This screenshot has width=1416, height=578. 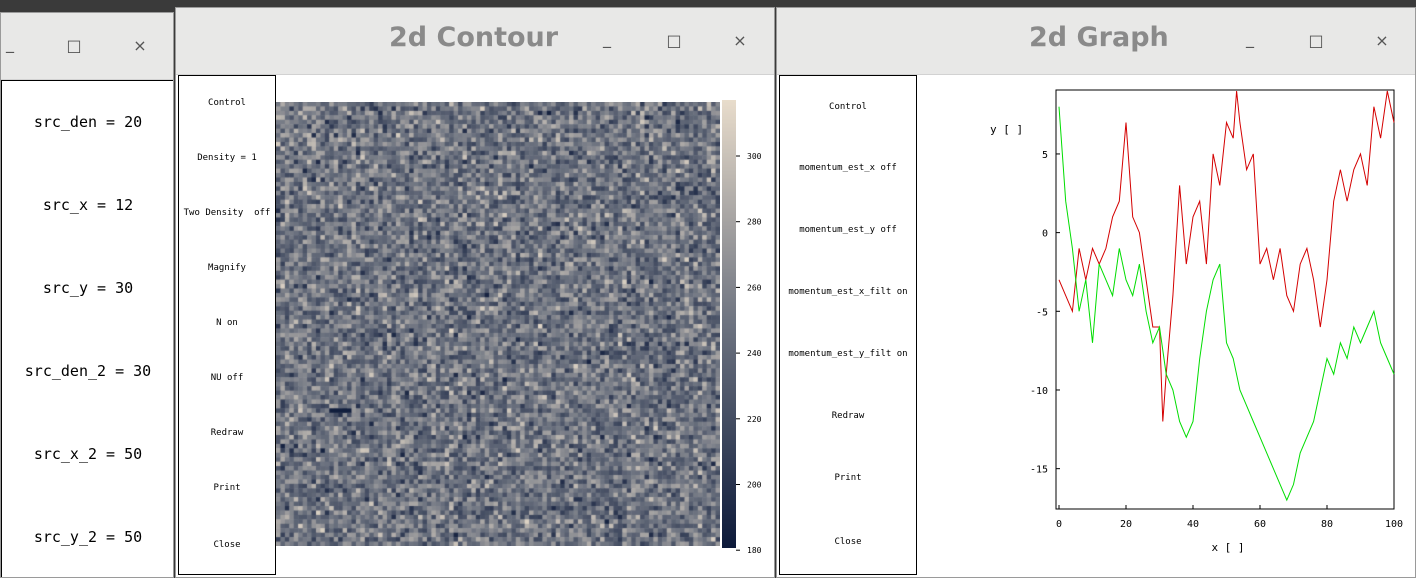 I want to click on colorbar-tick-label: 280, so click(x=754, y=222).